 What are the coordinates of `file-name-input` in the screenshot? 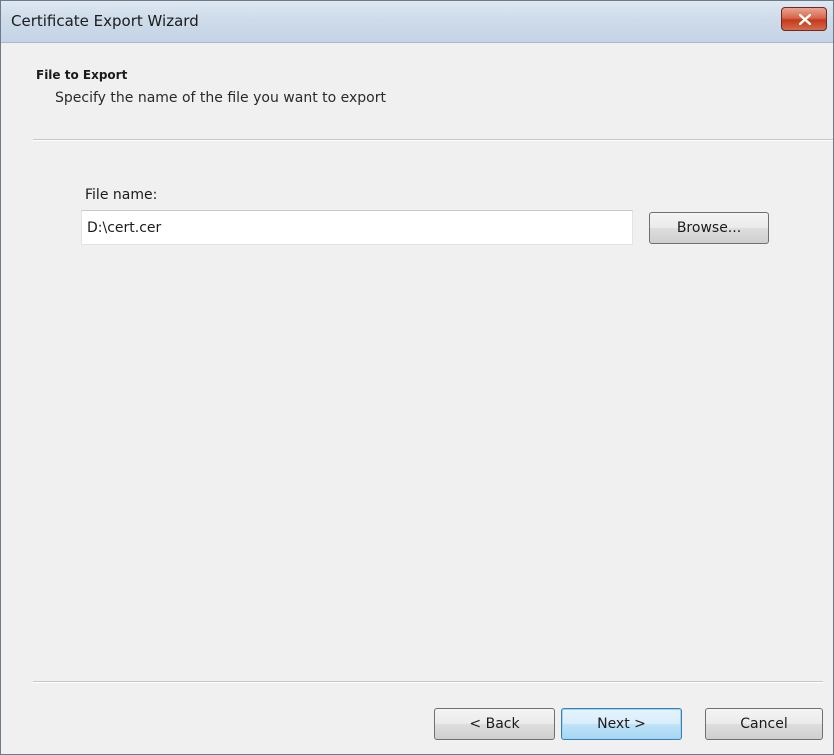 It's located at (357, 227).